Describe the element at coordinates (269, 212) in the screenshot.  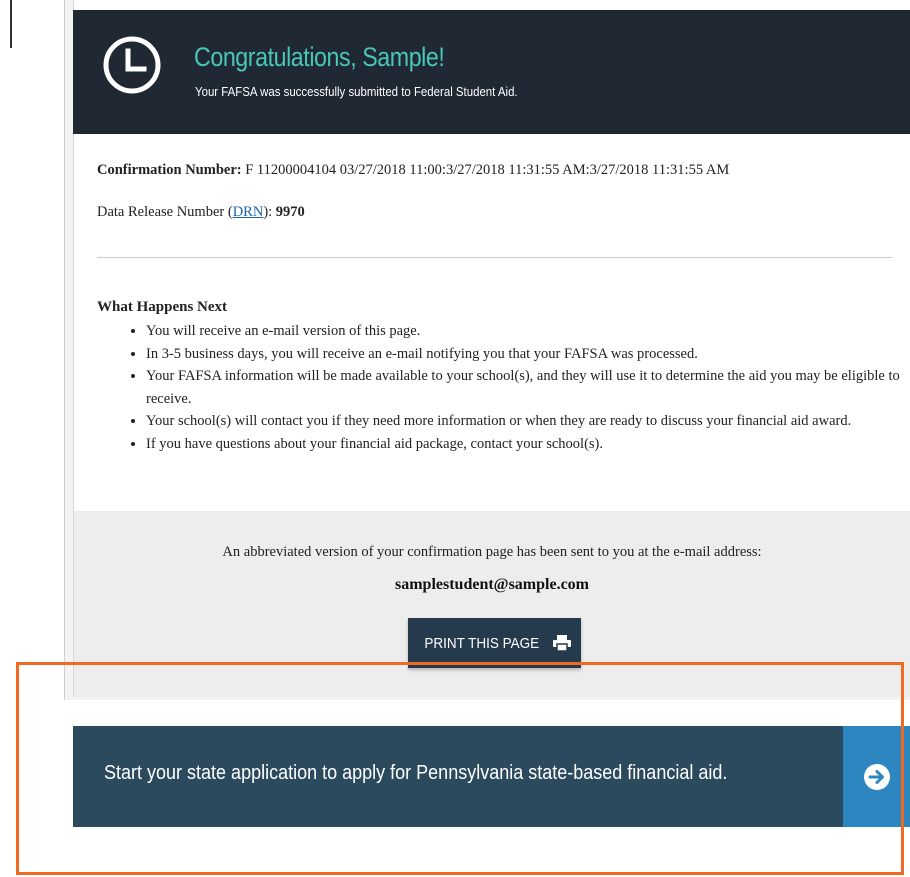
I see `drn-suffix: ):` at that location.